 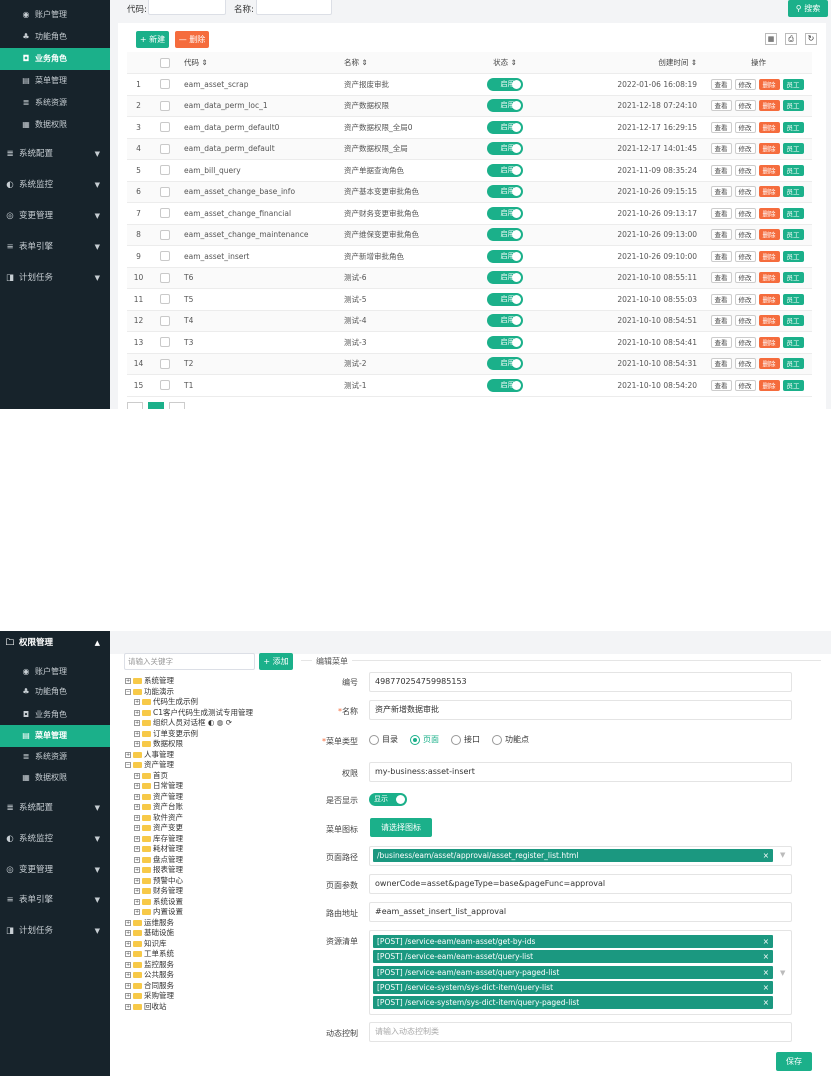 I want to click on tree-node: + 内置设置, so click(x=158, y=912).